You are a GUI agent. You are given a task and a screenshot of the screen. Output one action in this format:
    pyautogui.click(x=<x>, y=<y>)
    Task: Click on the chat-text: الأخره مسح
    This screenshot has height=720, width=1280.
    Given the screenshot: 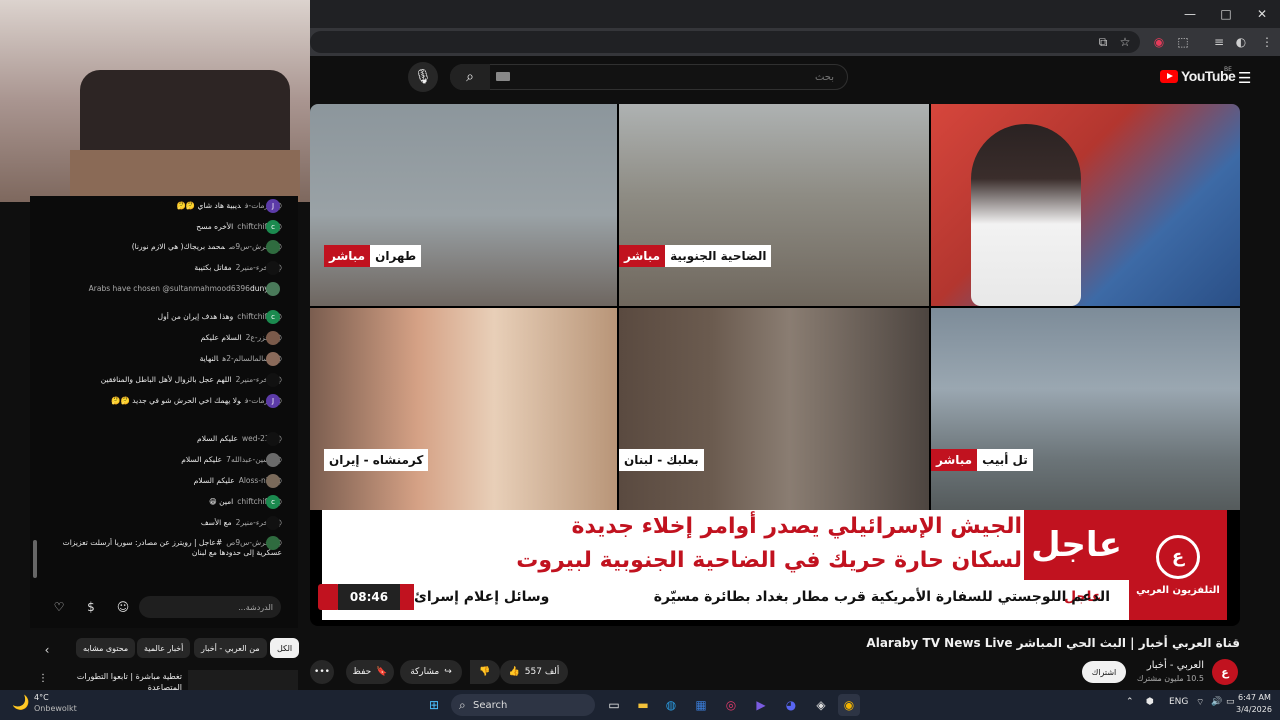 What is the action you would take?
    pyautogui.click(x=215, y=226)
    